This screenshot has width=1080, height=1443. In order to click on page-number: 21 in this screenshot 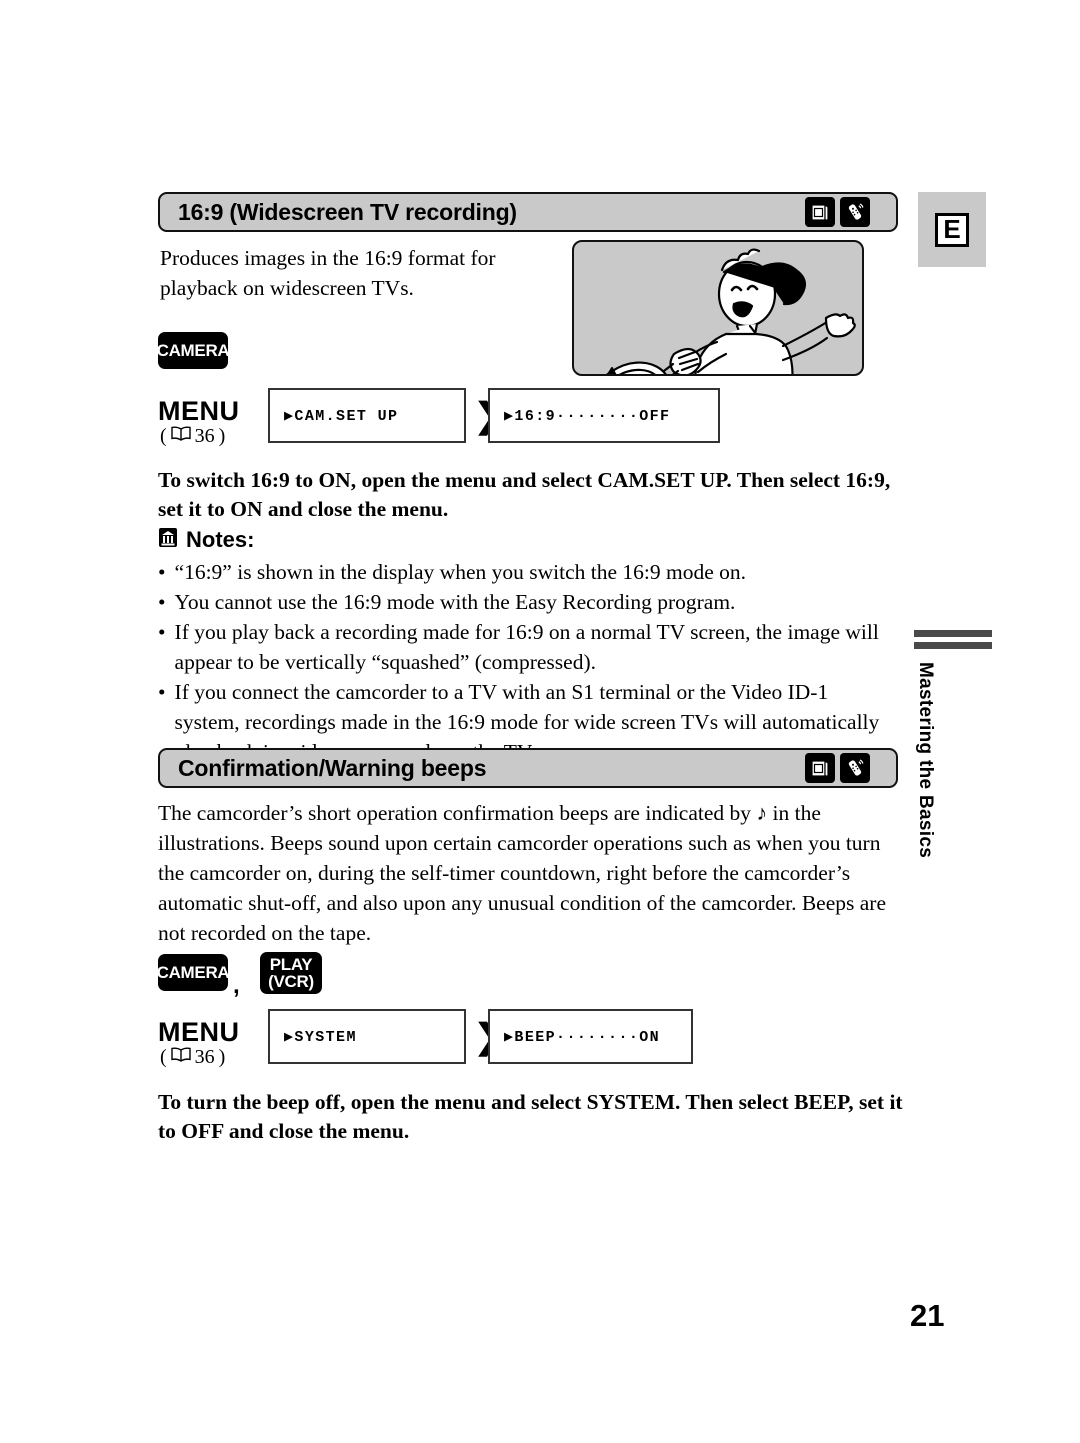, I will do `click(927, 1315)`.